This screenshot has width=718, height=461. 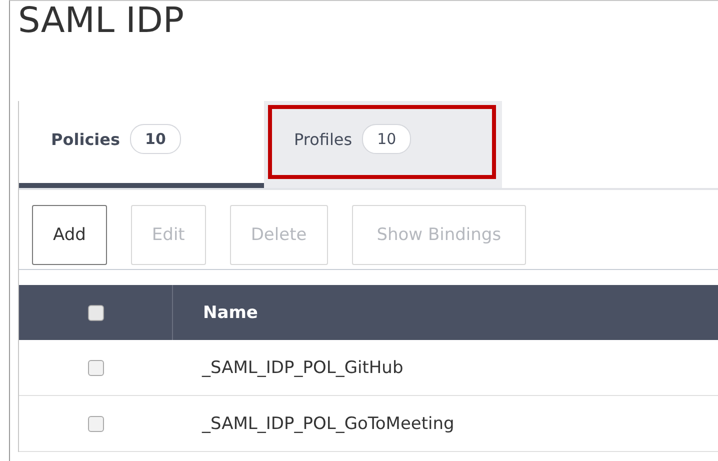 What do you see at coordinates (302, 368) in the screenshot?
I see `table-cell-text: _SAML_IDP_POL_GitHub` at bounding box center [302, 368].